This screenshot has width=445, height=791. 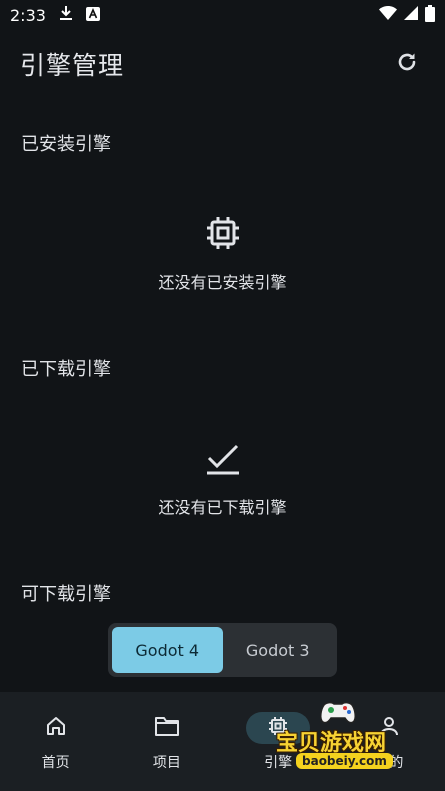 What do you see at coordinates (278, 650) in the screenshot?
I see `godot3-option: Godot 3` at bounding box center [278, 650].